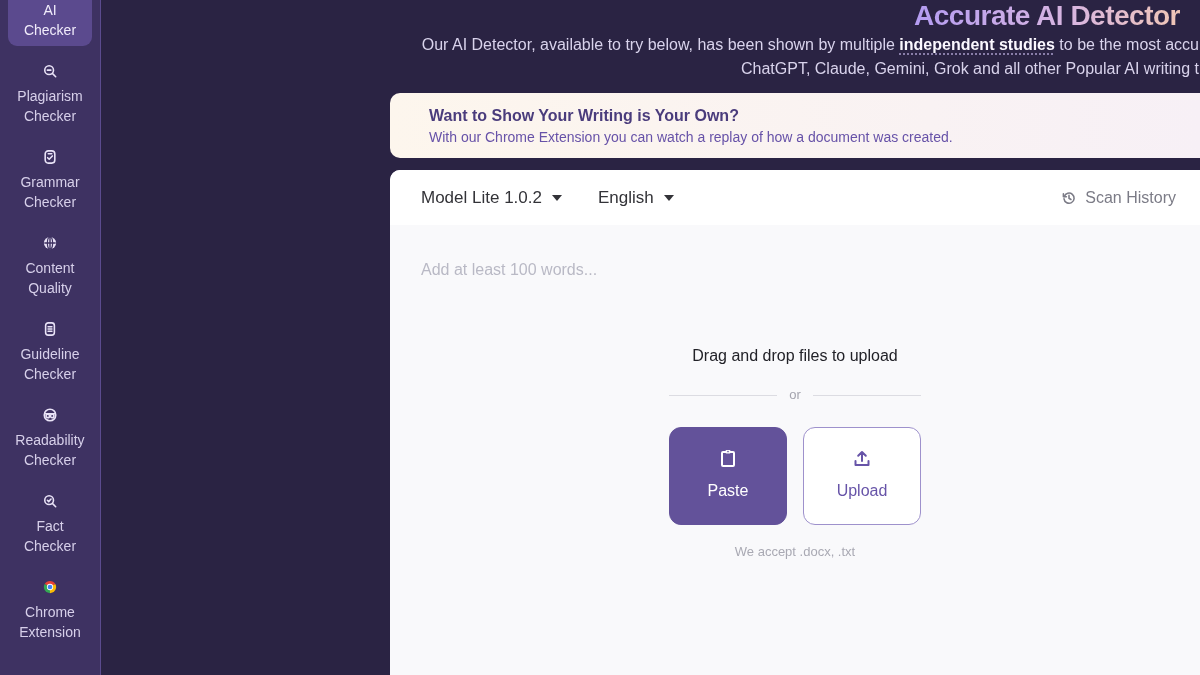  I want to click on globe-icon, so click(50, 243).